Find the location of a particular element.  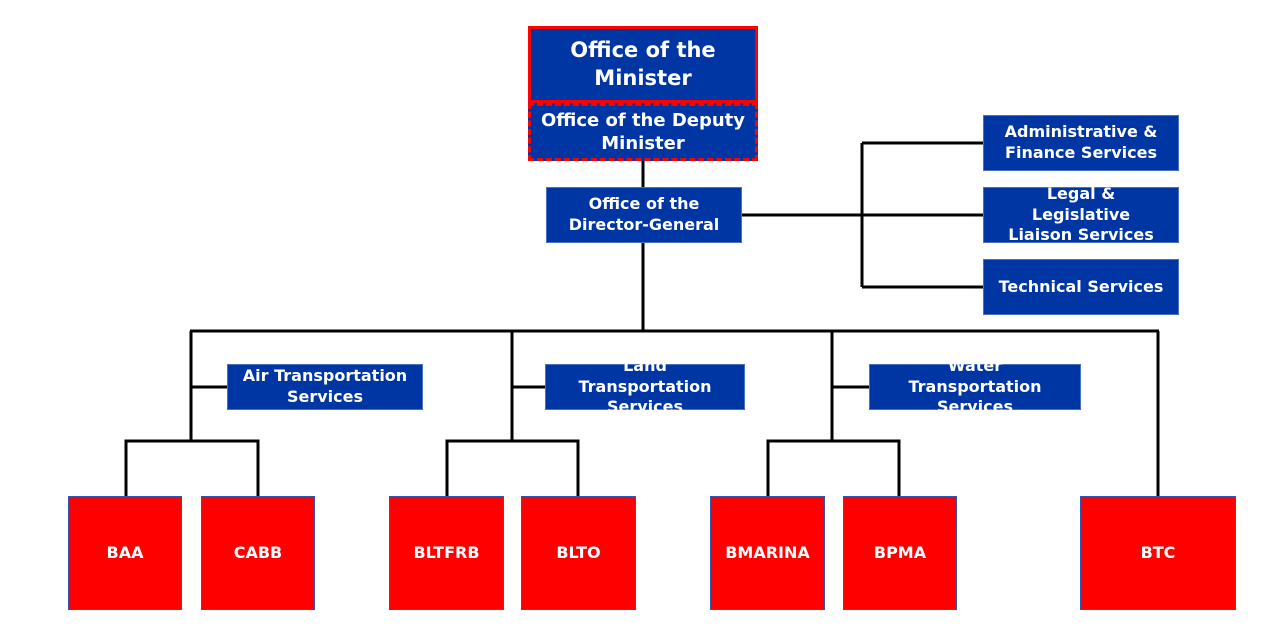

bltfrb-box: BLTFRB is located at coordinates (446, 553).